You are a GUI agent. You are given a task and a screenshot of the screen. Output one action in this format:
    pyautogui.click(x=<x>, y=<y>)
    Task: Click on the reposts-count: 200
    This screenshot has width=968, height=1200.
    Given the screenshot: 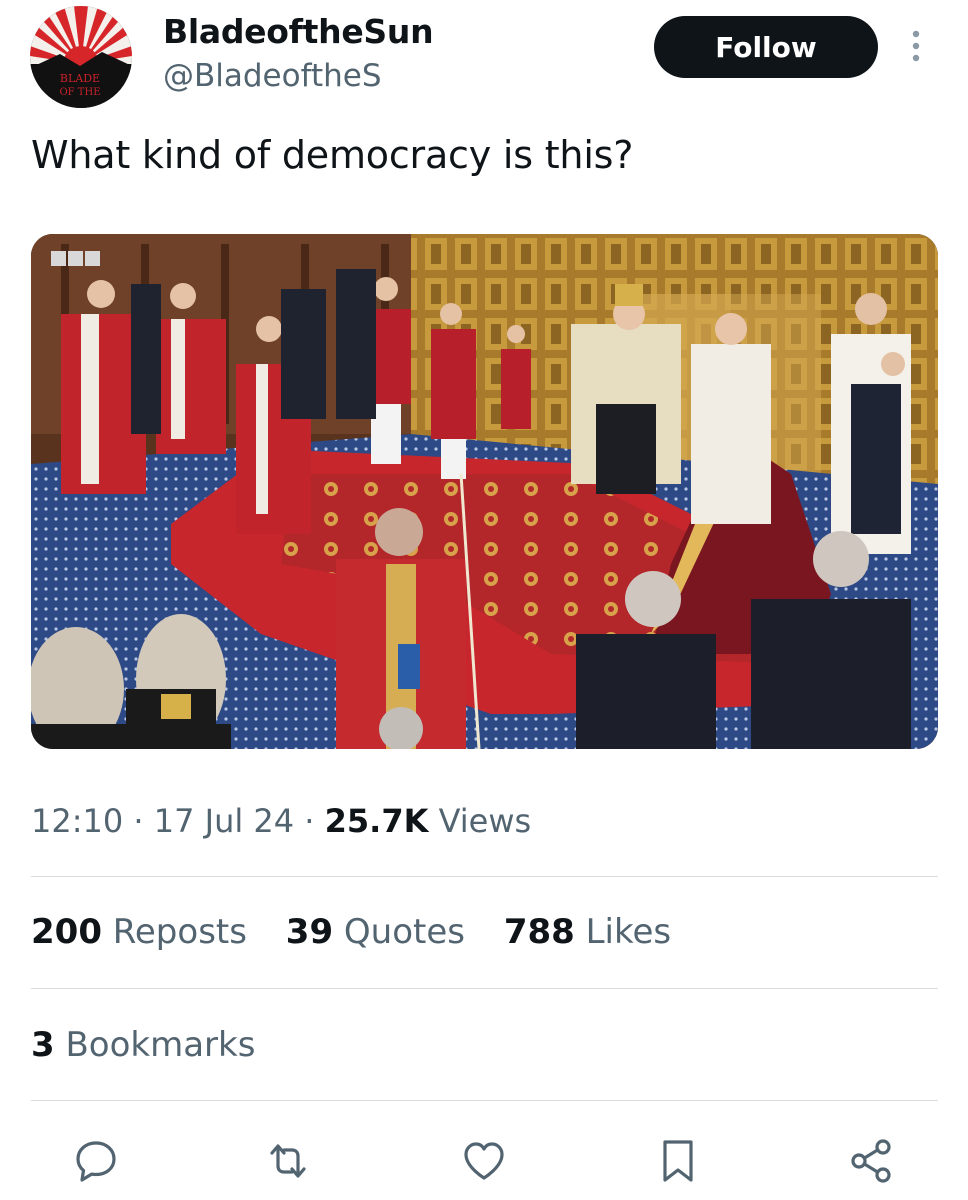 What is the action you would take?
    pyautogui.click(x=66, y=932)
    